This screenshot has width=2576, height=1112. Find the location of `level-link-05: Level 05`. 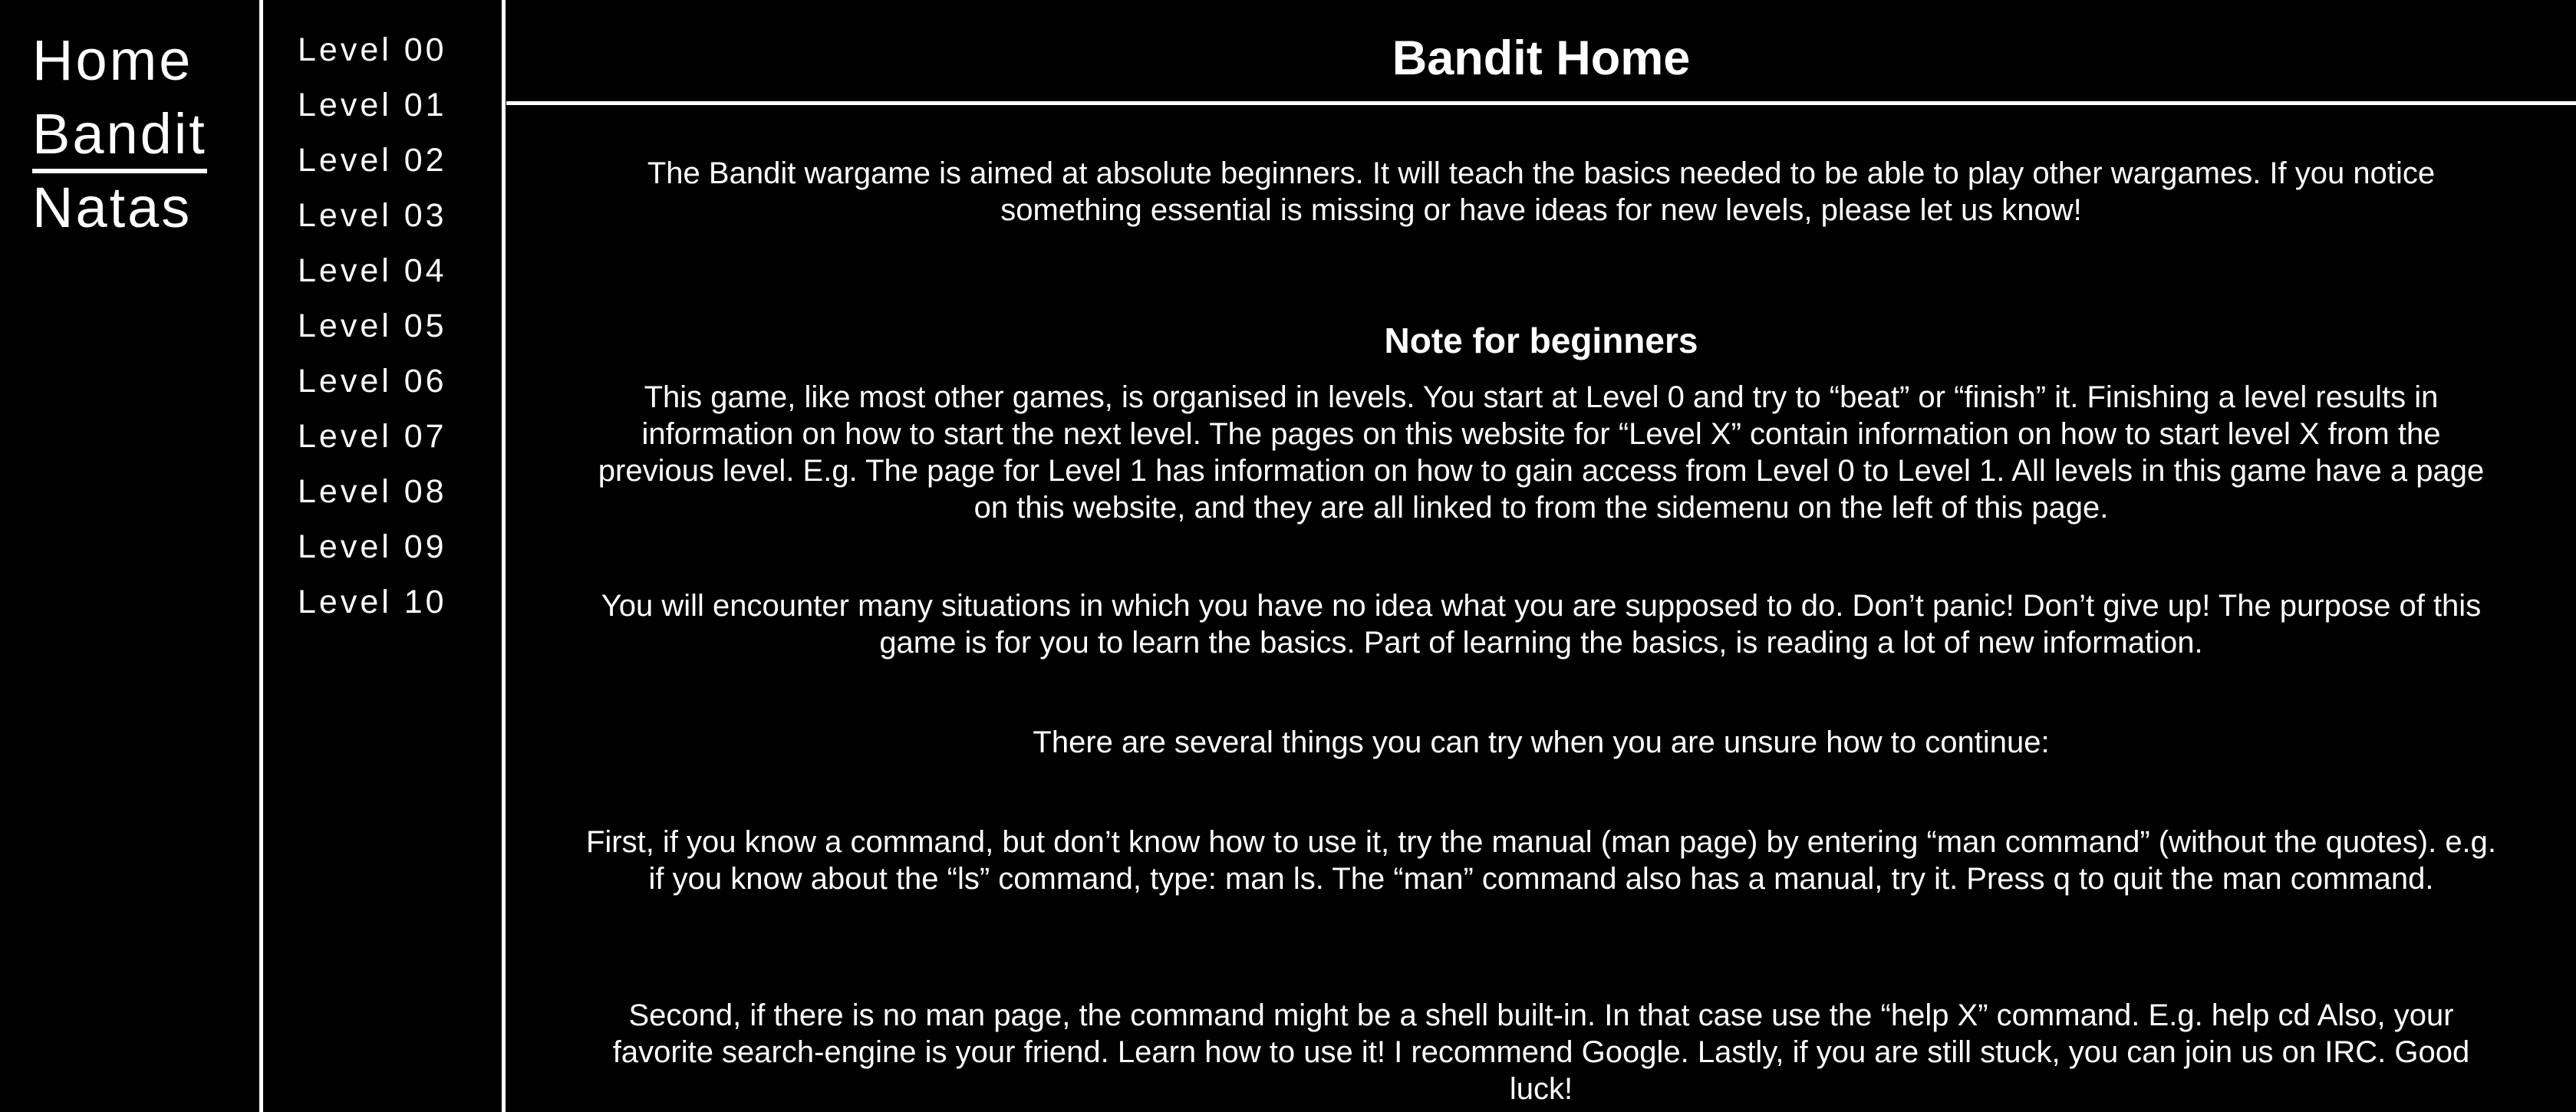

level-link-05: Level 05 is located at coordinates (372, 326).